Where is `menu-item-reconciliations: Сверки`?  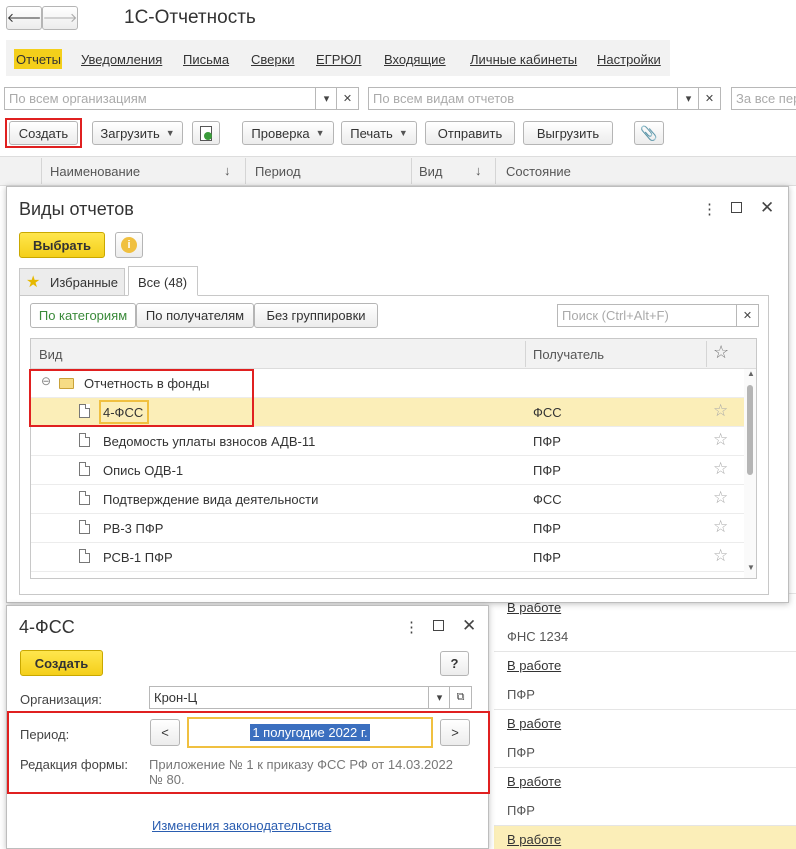
menu-item-reconciliations: Сверки is located at coordinates (273, 59).